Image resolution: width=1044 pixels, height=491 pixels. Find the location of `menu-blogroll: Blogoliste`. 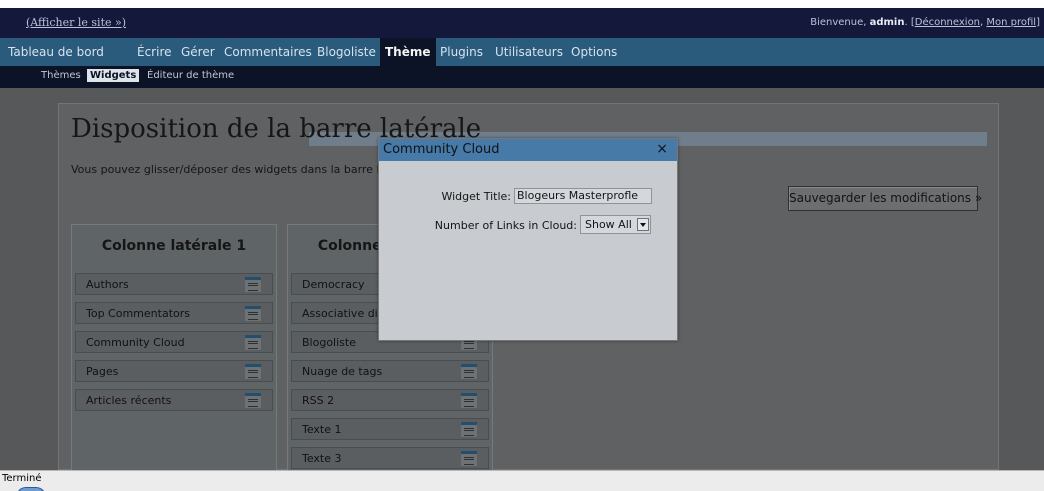

menu-blogroll: Blogoliste is located at coordinates (346, 52).